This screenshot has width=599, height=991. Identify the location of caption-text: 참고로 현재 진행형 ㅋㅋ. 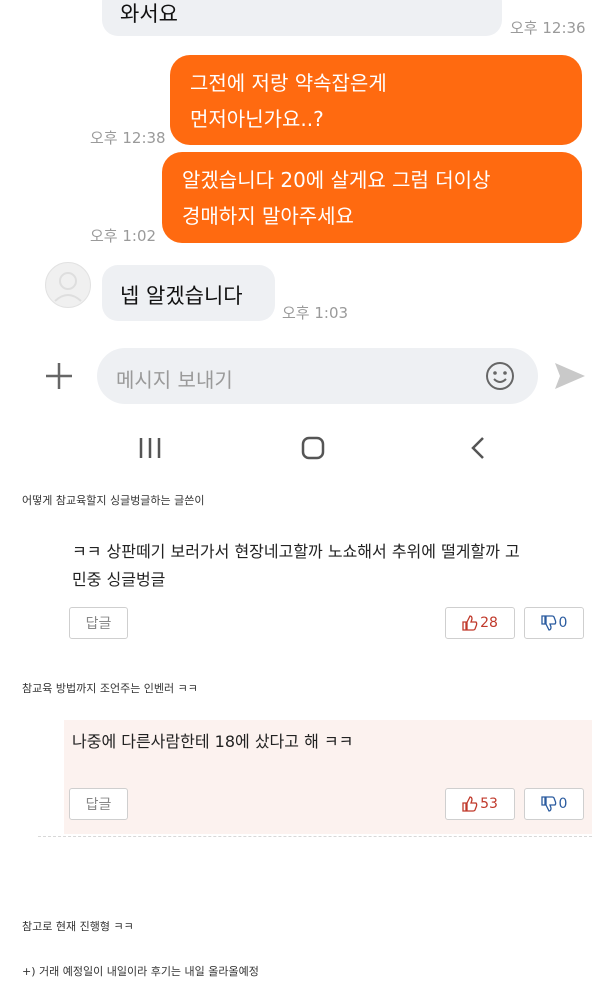
(78, 926).